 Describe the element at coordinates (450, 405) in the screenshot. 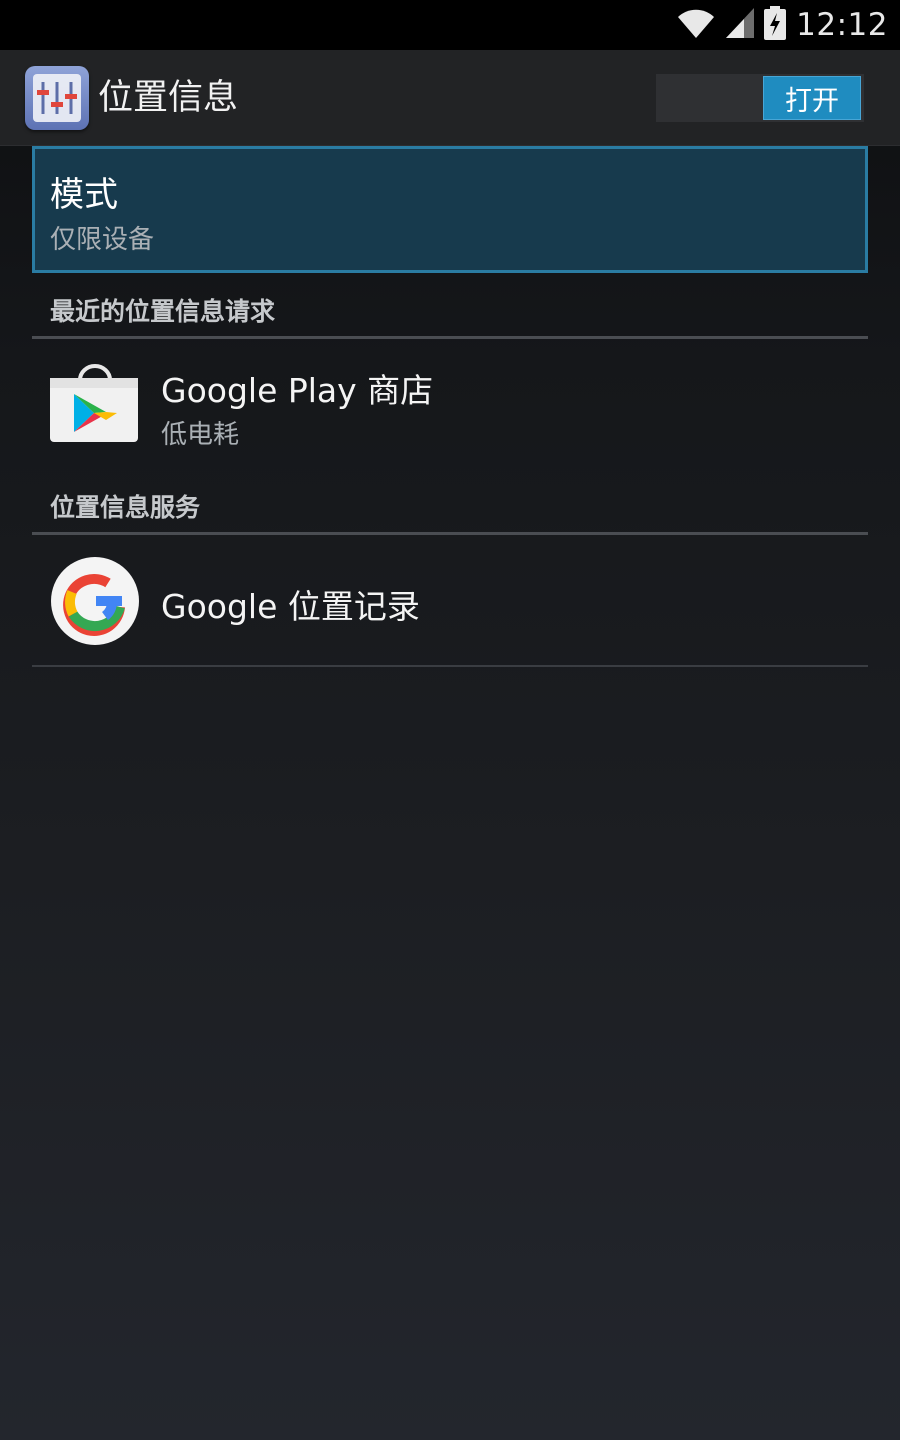

I see `list-item-play-store: Google Play 商店 低电耗` at that location.